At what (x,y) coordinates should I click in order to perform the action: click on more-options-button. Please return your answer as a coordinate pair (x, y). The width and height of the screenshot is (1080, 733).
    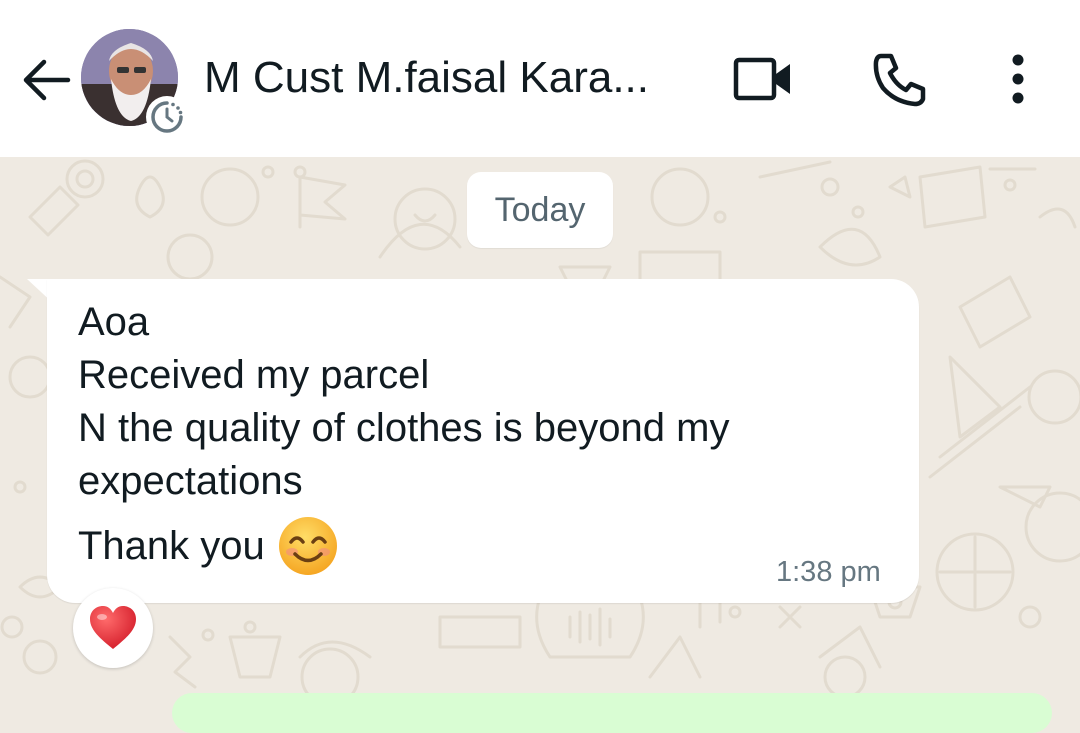
    Looking at the image, I should click on (1018, 79).